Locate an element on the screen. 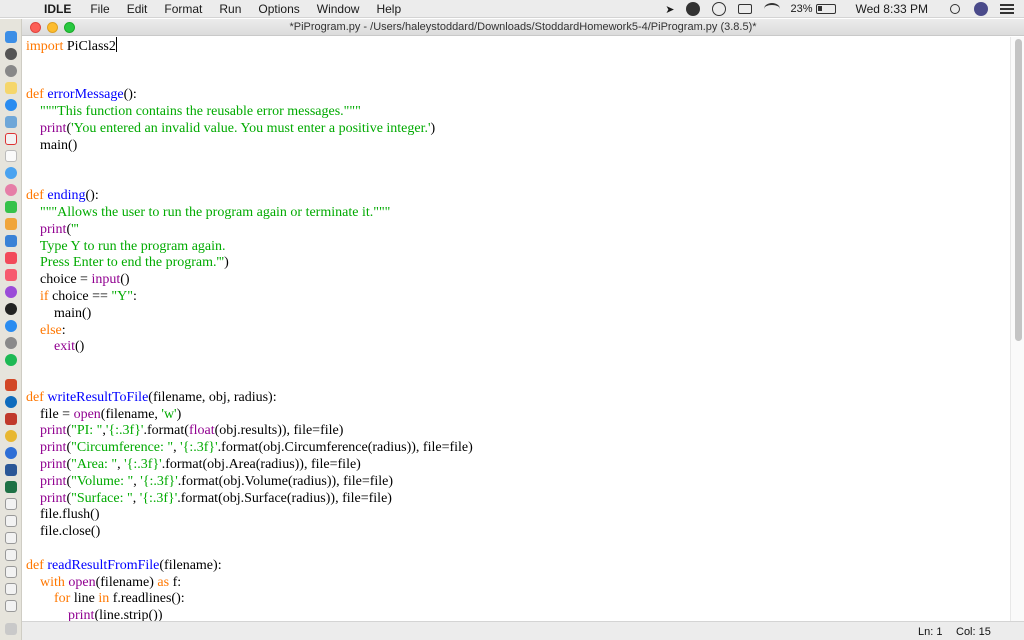 This screenshot has height=640, width=1024. siri-icon is located at coordinates (981, 9).